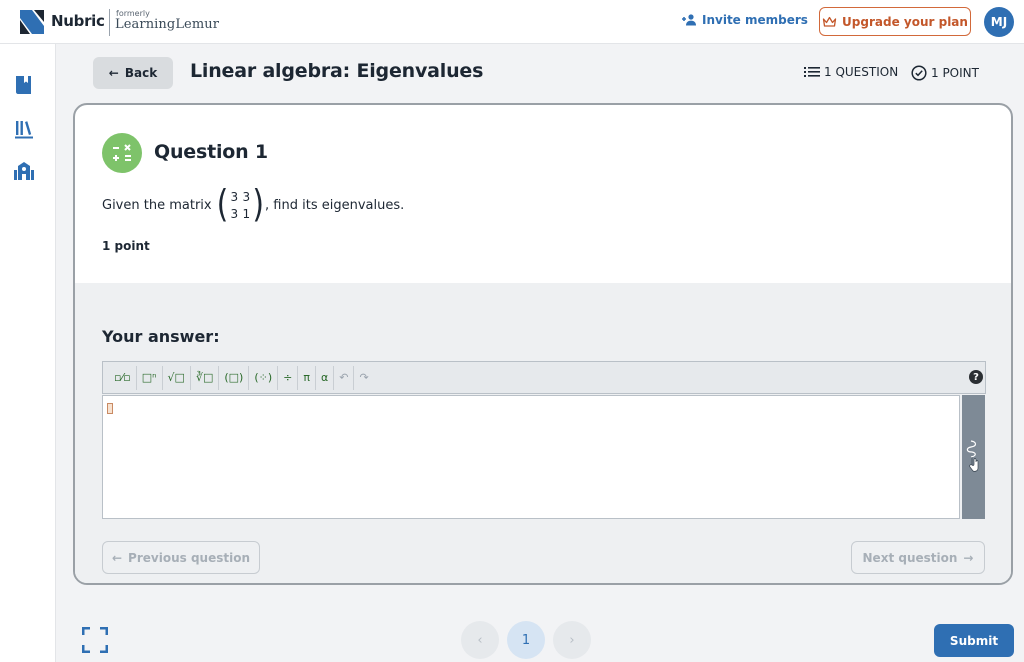  What do you see at coordinates (123, 377) in the screenshot?
I see `fraction-tool: ▫⁄▫` at bounding box center [123, 377].